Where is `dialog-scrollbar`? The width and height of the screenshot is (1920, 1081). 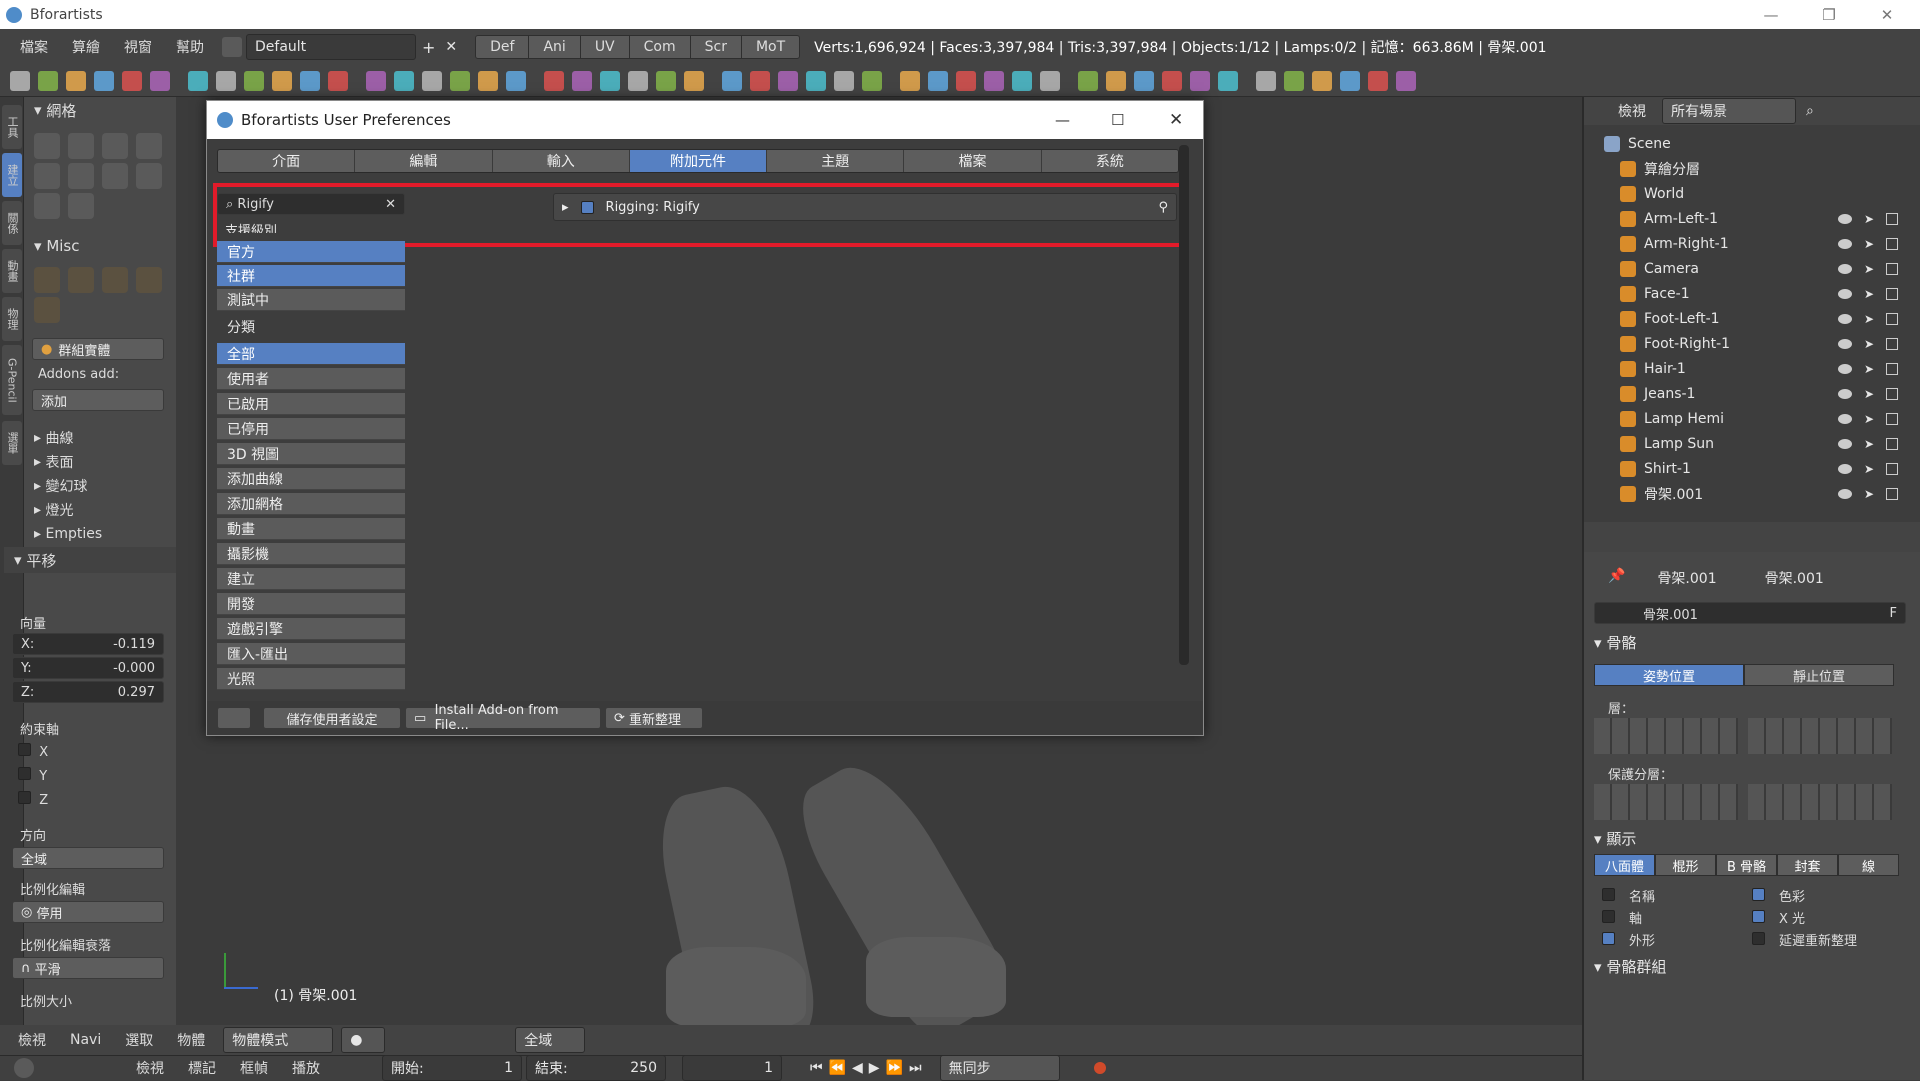
dialog-scrollbar is located at coordinates (1184, 405).